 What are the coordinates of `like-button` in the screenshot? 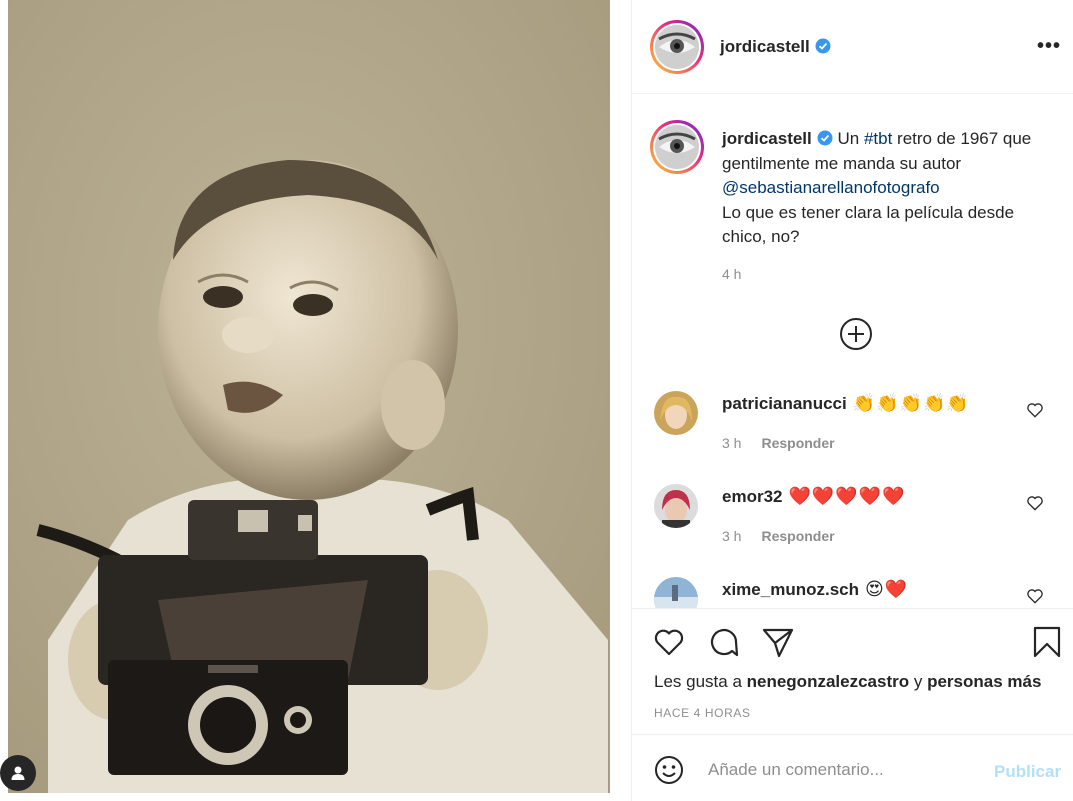 It's located at (669, 642).